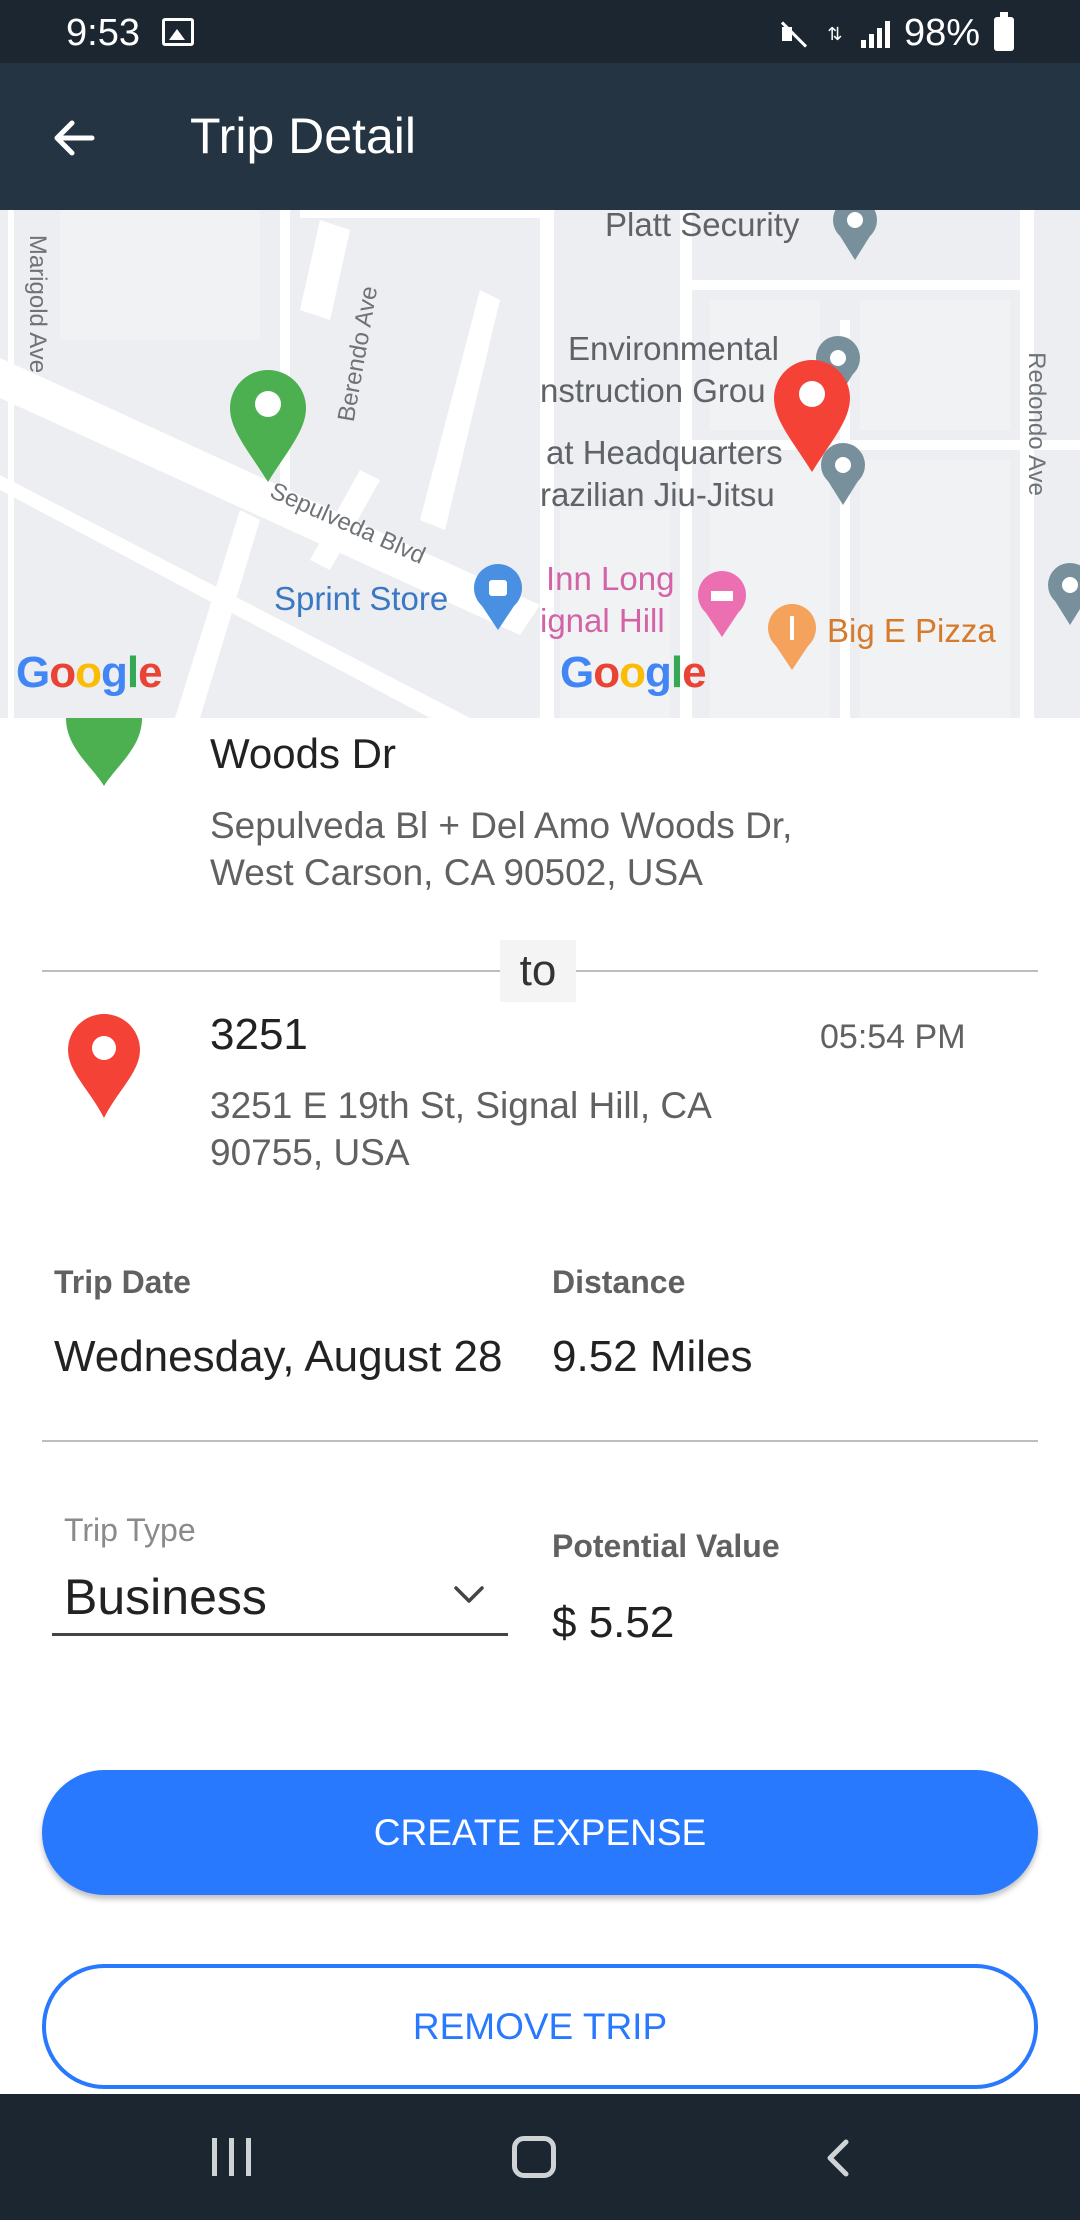 The image size is (1080, 2220). What do you see at coordinates (613, 1622) in the screenshot?
I see `potential-value-amount: $ 5.52` at bounding box center [613, 1622].